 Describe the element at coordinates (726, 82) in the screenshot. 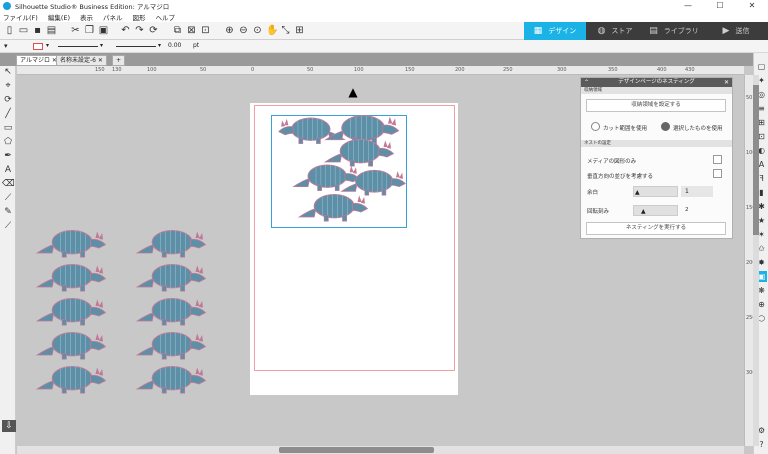

I see `panel-close-icon: ✕` at that location.